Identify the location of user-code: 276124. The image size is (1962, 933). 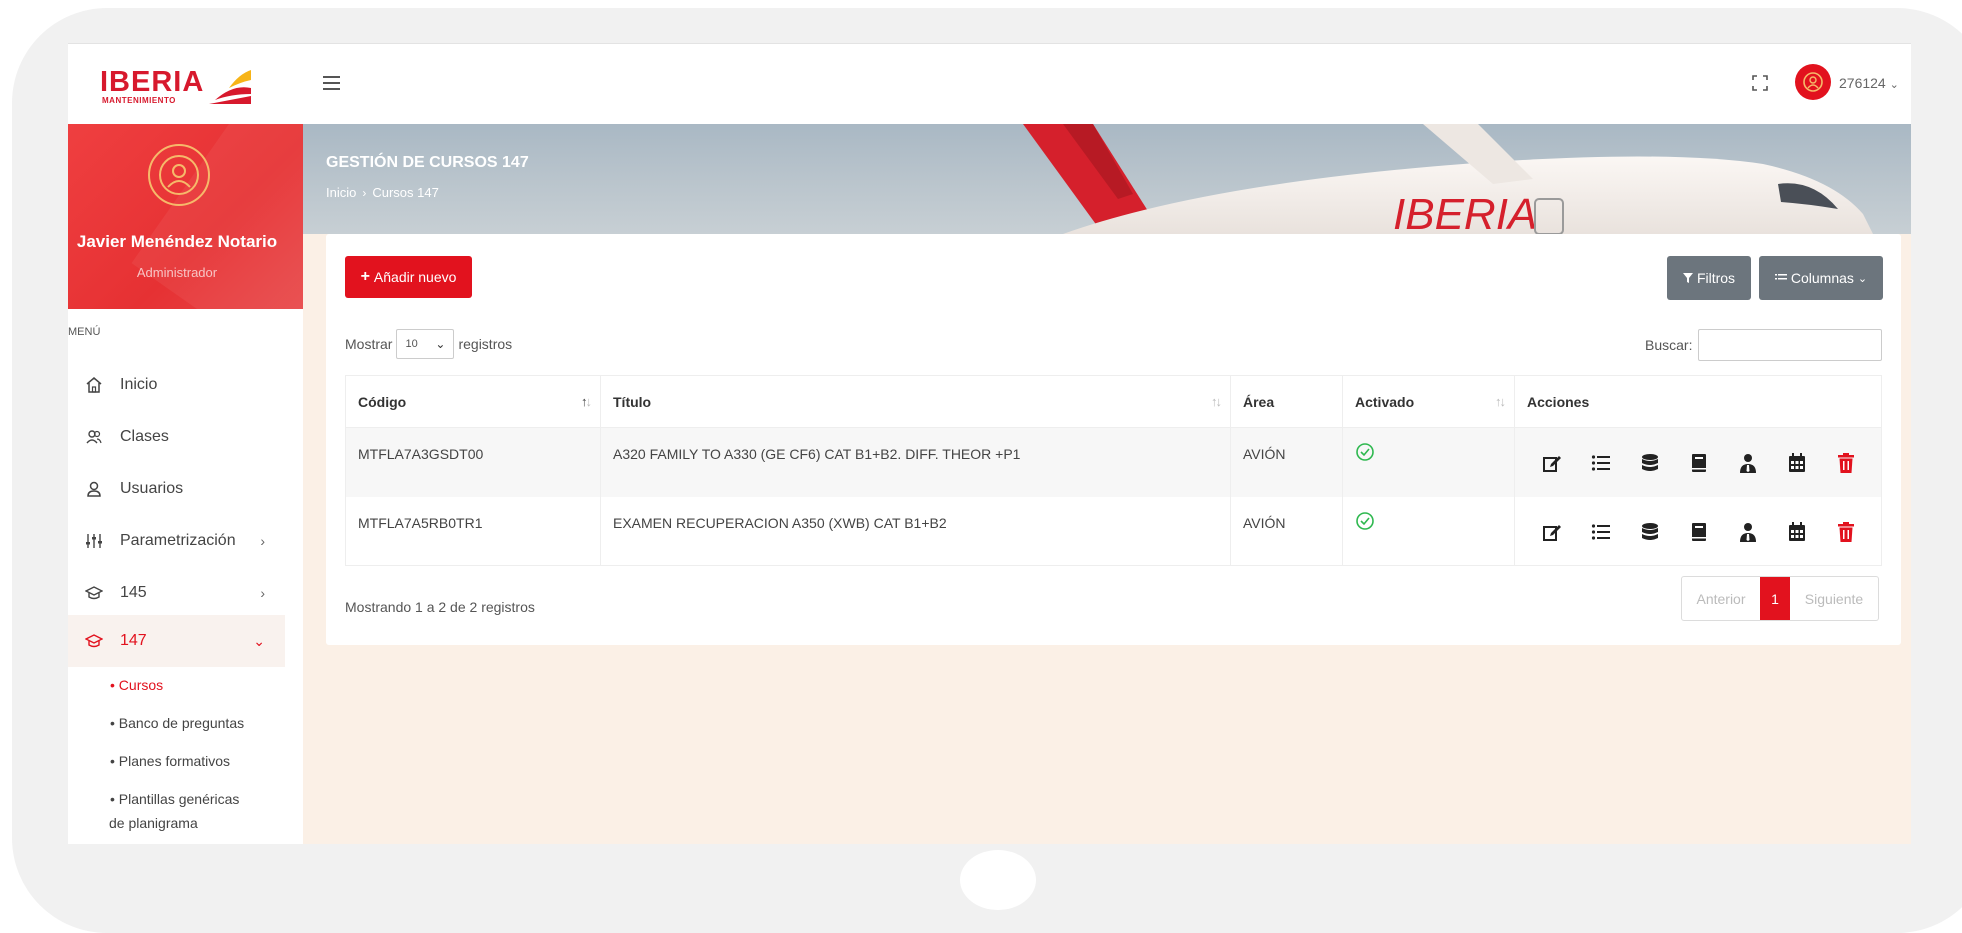
(1862, 83).